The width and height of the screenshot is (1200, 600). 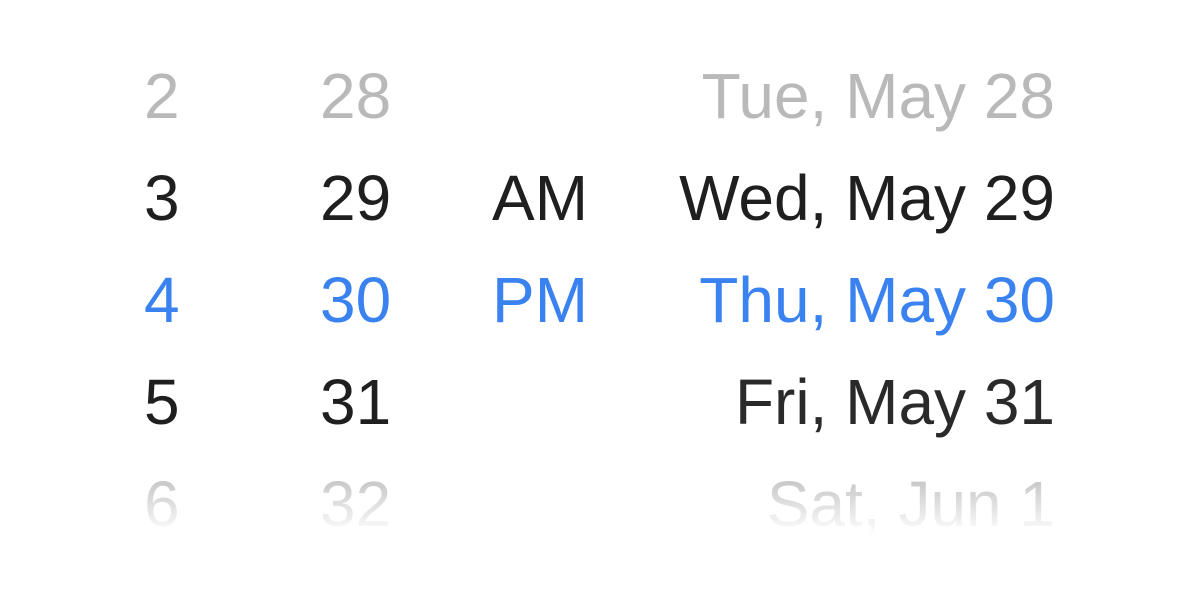 I want to click on date-option: Wed, May 29, so click(x=827, y=198).